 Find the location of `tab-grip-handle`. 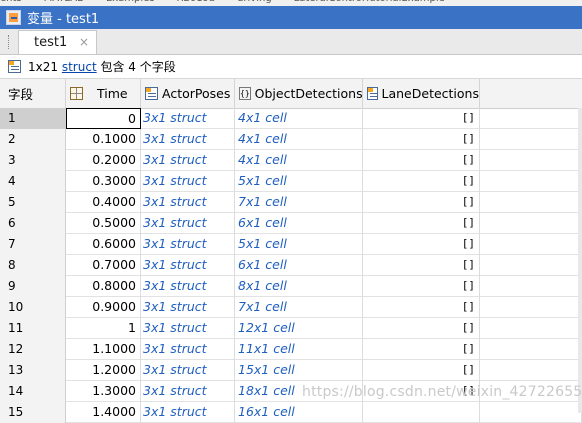

tab-grip-handle is located at coordinates (9, 42).